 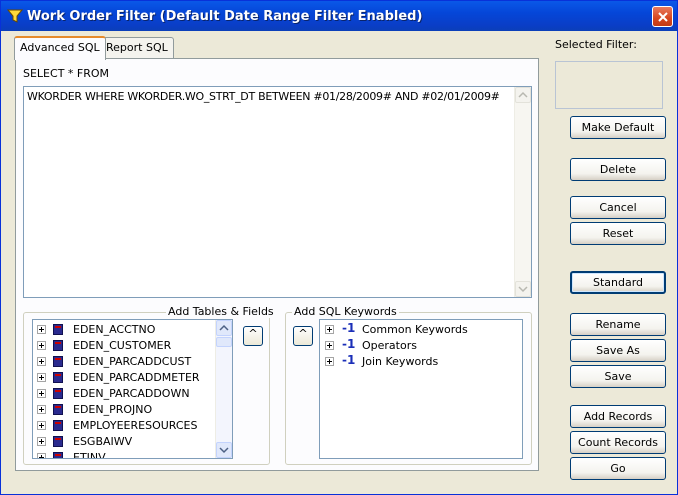 I want to click on tree-item-label: EMPLOYEERESOURCES, so click(x=135, y=425).